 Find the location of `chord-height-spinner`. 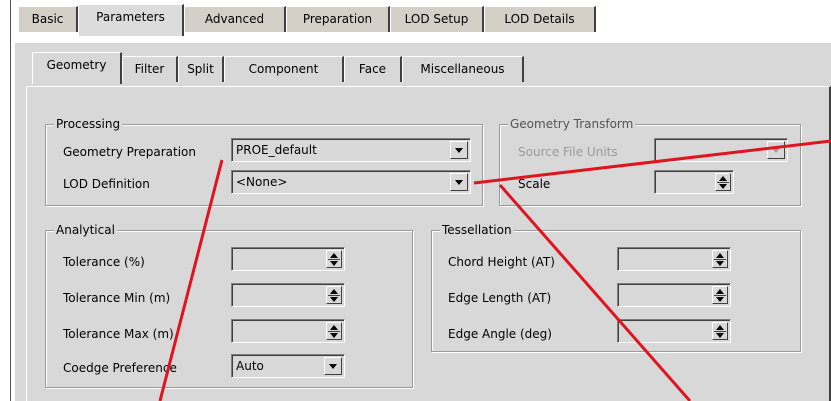

chord-height-spinner is located at coordinates (674, 259).